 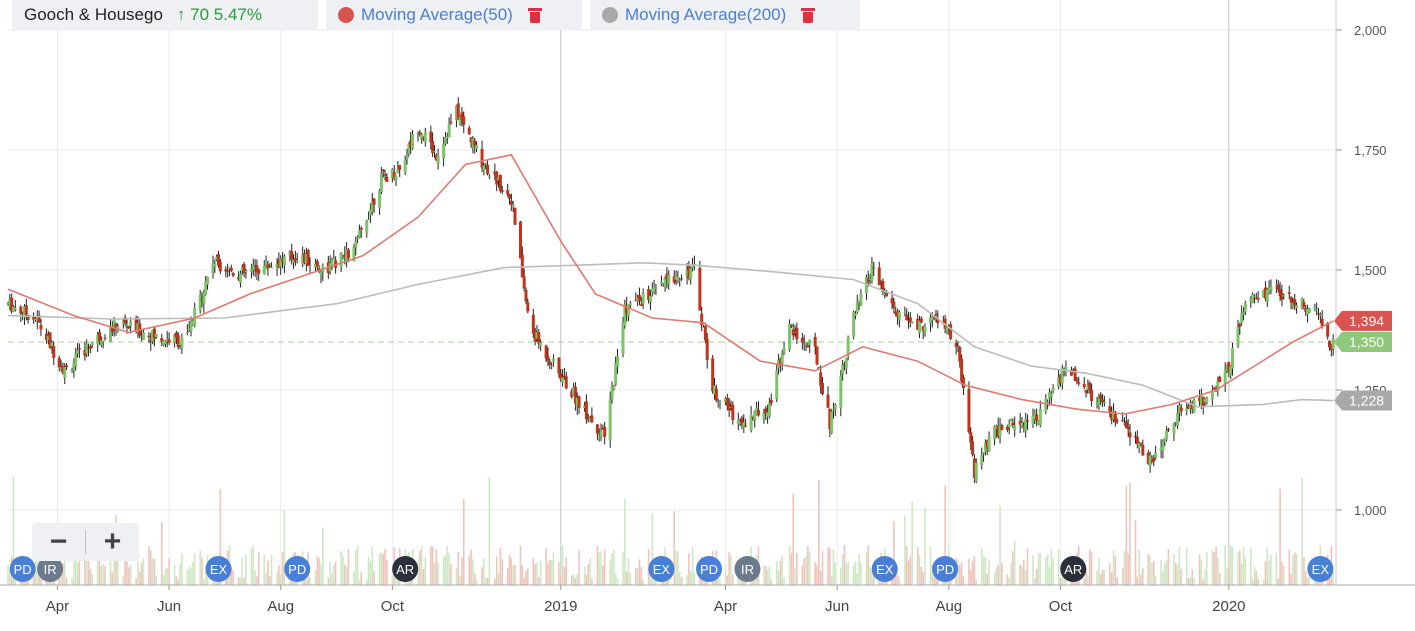 What do you see at coordinates (1366, 342) in the screenshot?
I see `price-price-label: 1,350` at bounding box center [1366, 342].